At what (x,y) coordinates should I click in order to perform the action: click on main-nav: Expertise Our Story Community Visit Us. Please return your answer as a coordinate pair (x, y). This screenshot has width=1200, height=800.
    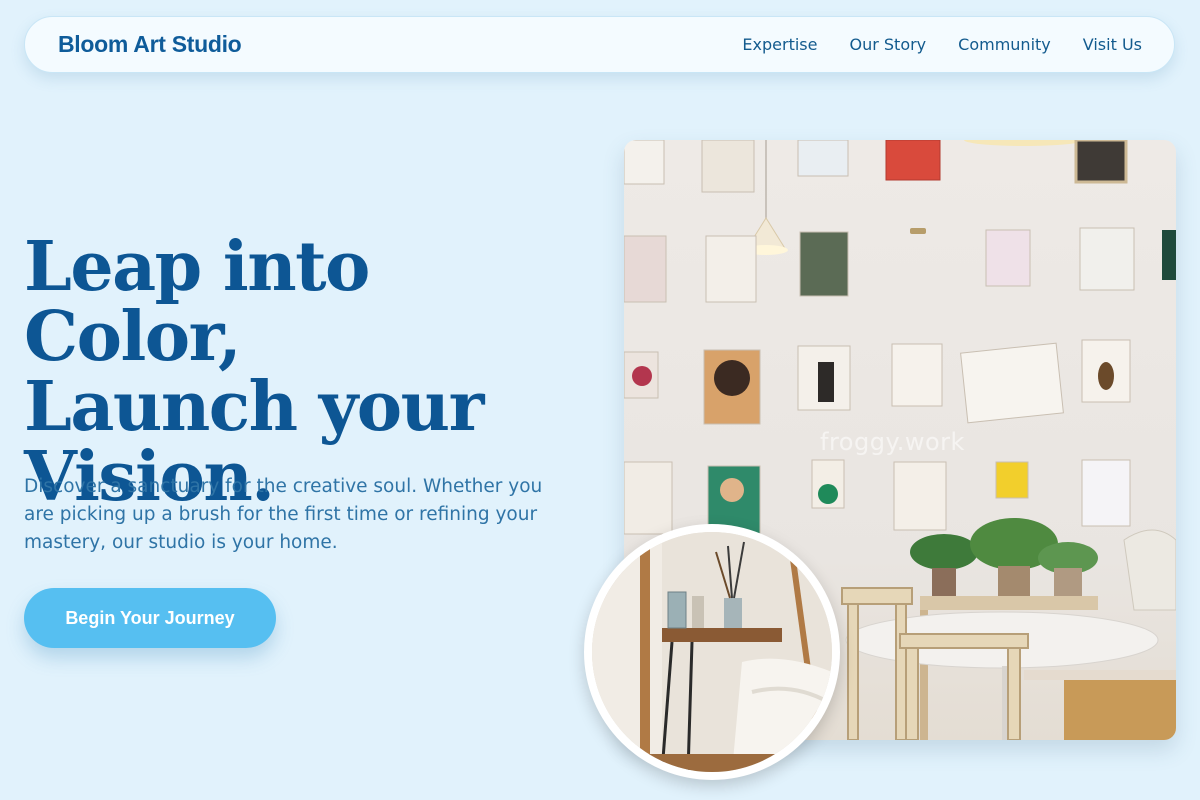
    Looking at the image, I should click on (926, 44).